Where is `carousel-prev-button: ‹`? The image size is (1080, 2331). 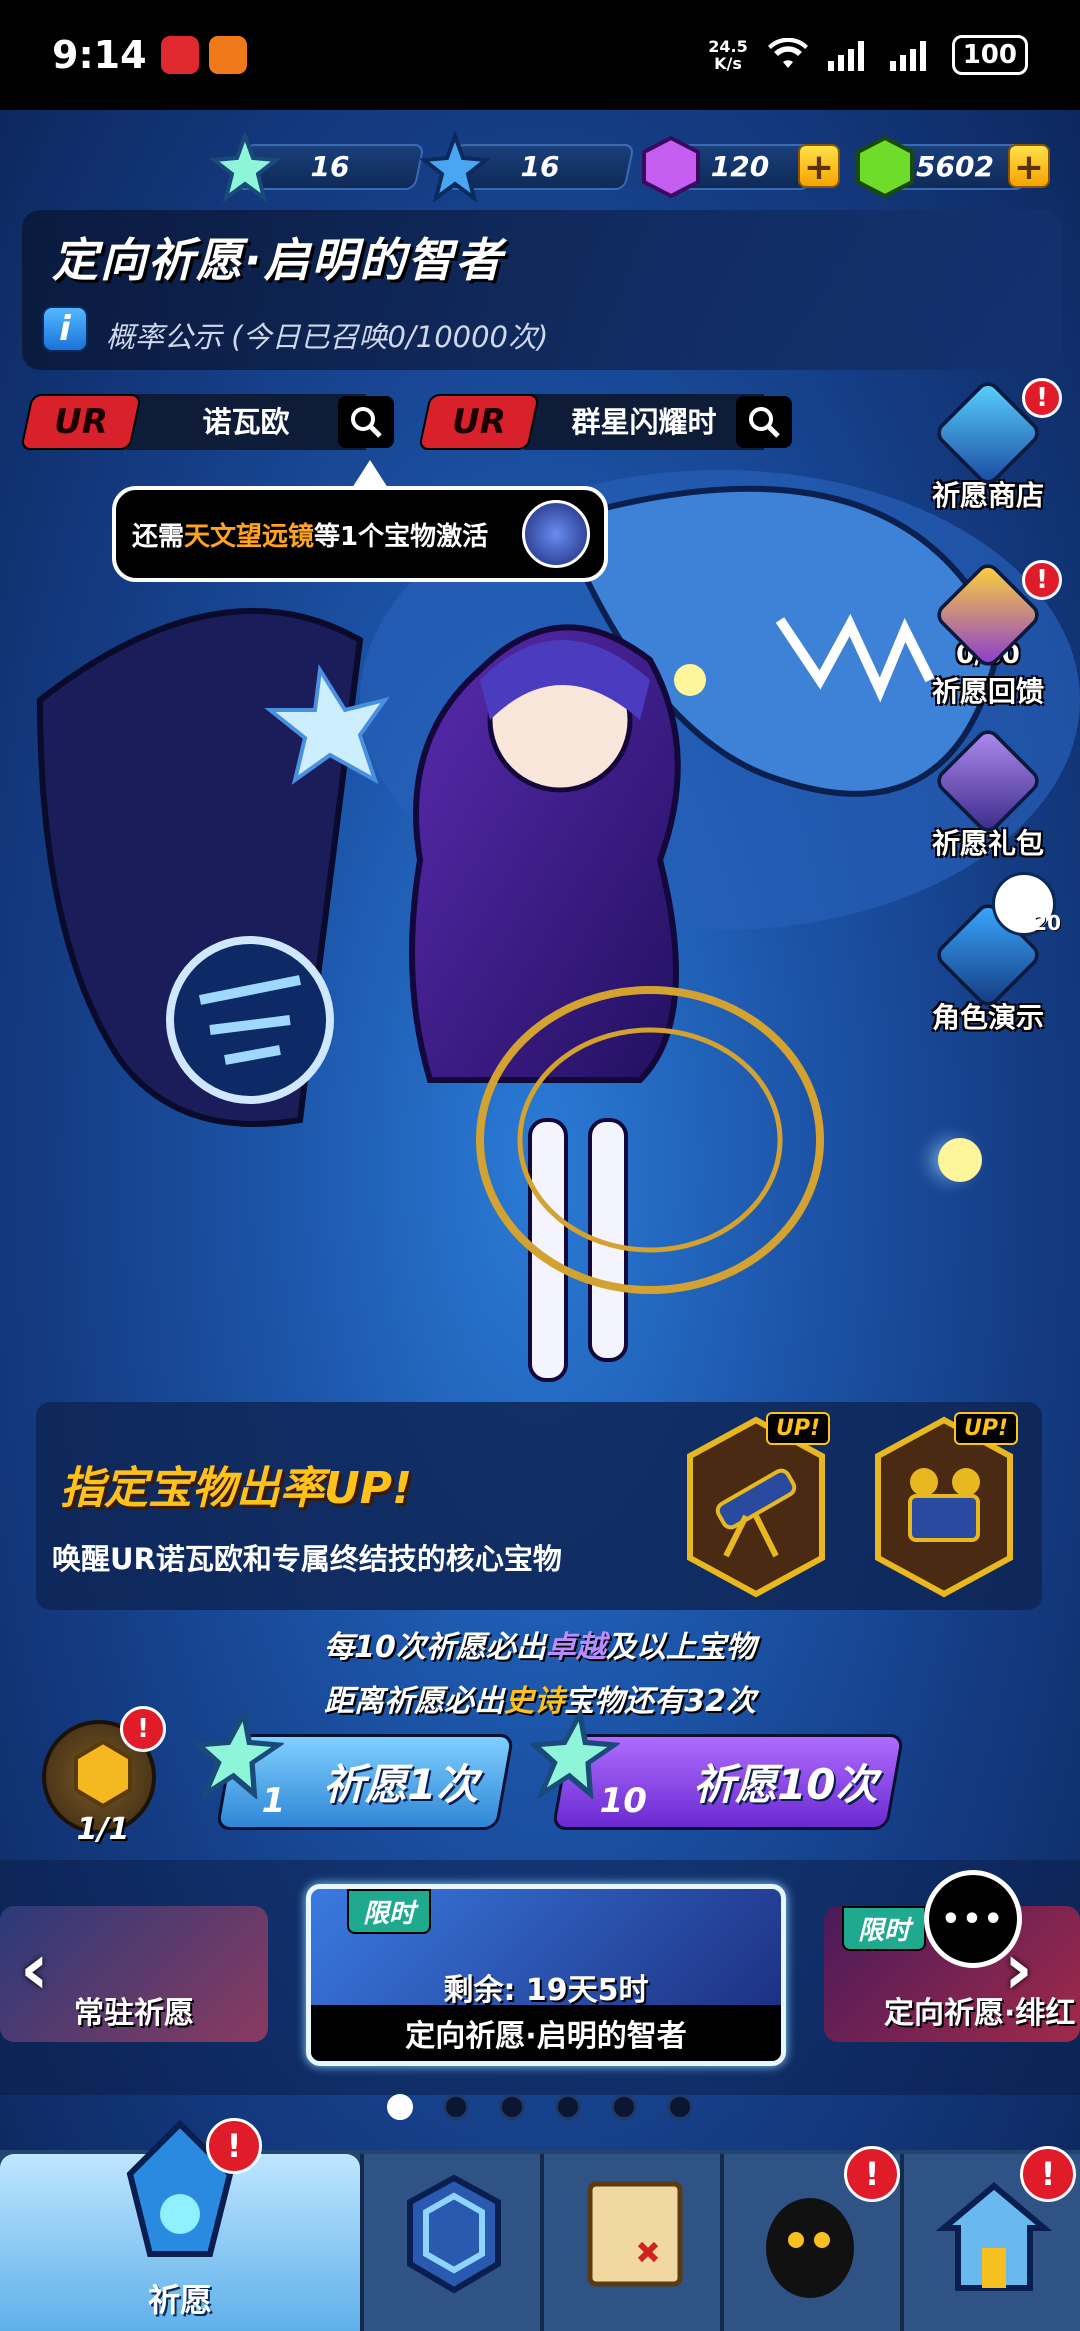 carousel-prev-button: ‹ is located at coordinates (34, 1969).